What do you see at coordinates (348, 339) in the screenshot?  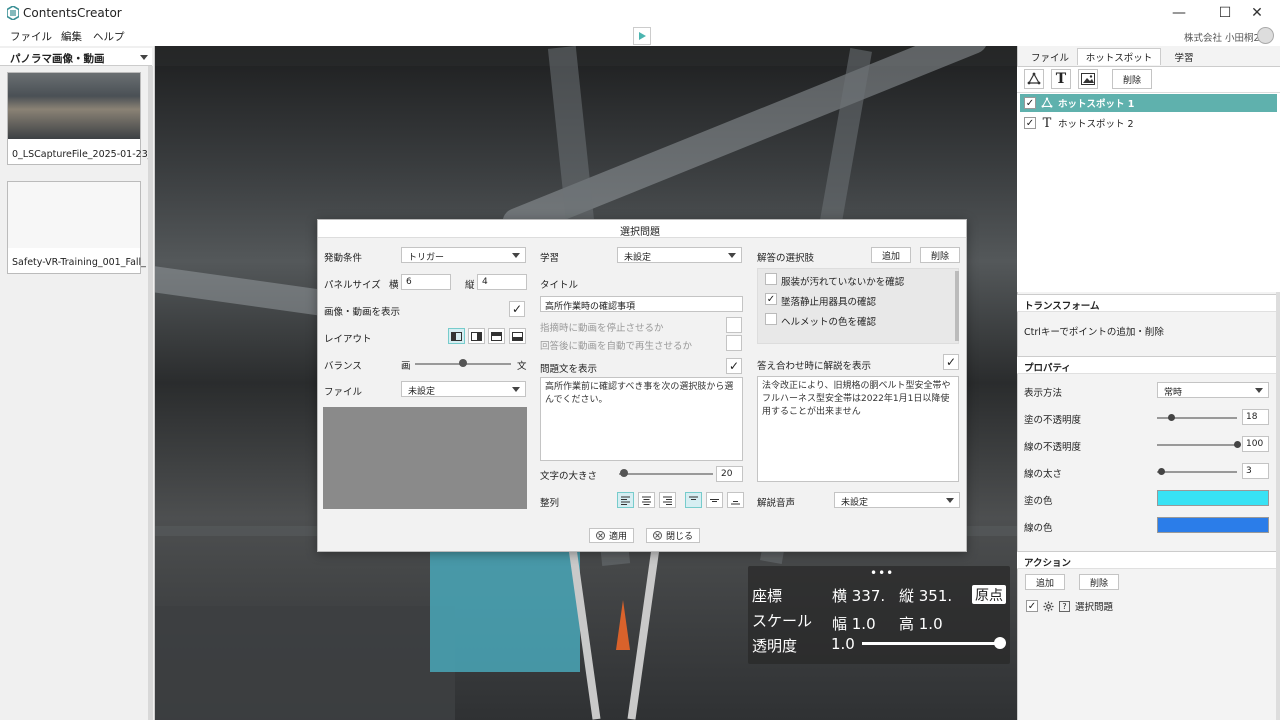 I see `layout-label: レイアウト` at bounding box center [348, 339].